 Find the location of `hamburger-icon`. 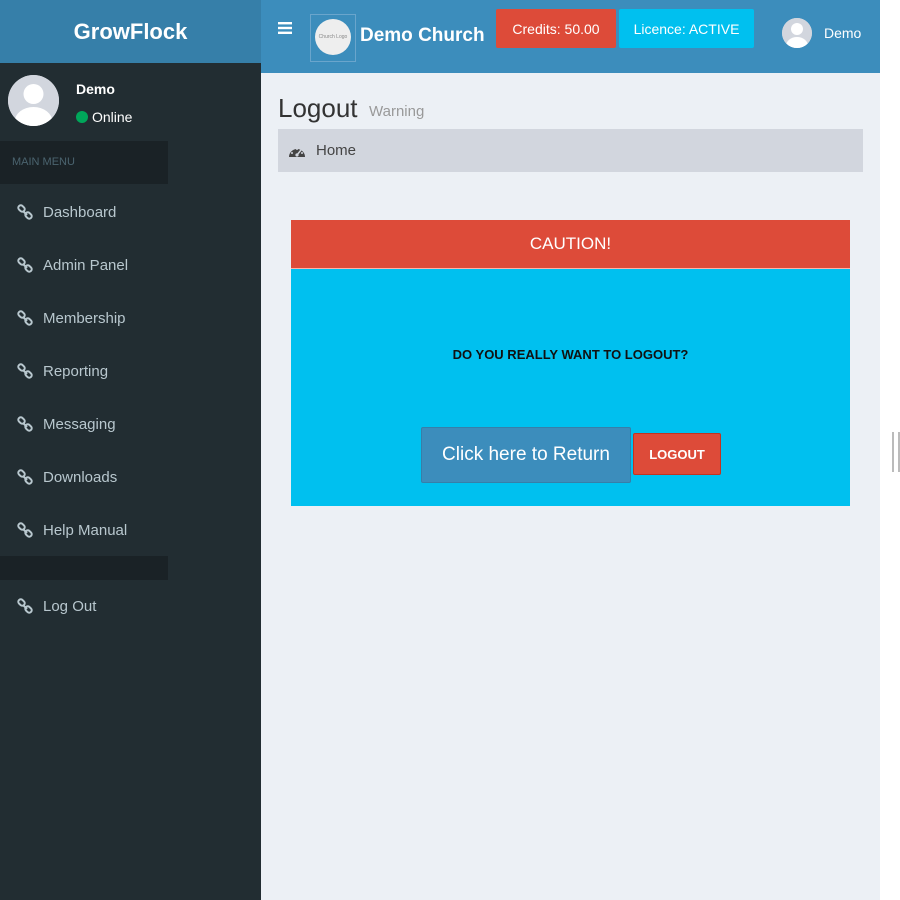

hamburger-icon is located at coordinates (285, 29).